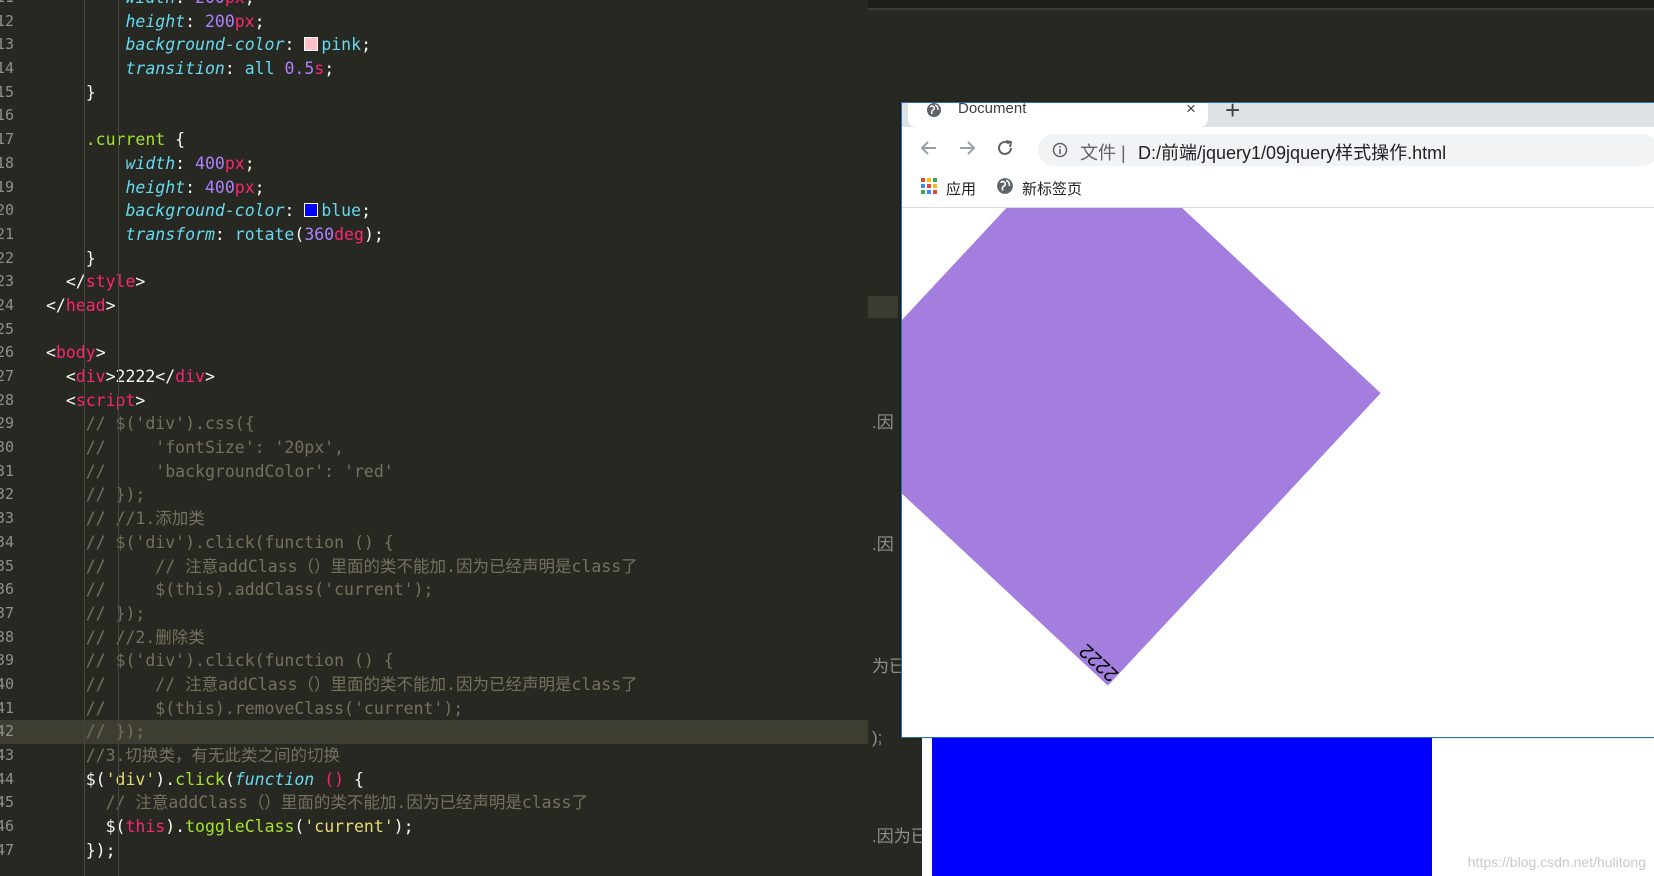 The image size is (1654, 876). Describe the element at coordinates (1292, 152) in the screenshot. I see `url-text: D:/前端/jquery1/09jquery样式操作.html` at that location.